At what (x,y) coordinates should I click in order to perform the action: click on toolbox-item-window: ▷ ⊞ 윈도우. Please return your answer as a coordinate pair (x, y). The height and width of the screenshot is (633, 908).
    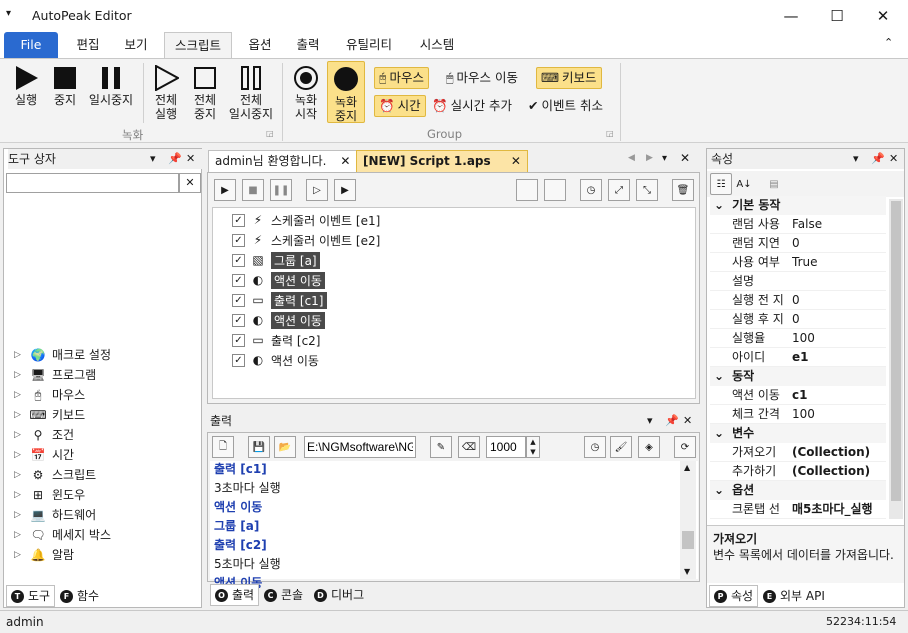
    Looking at the image, I should click on (49, 495).